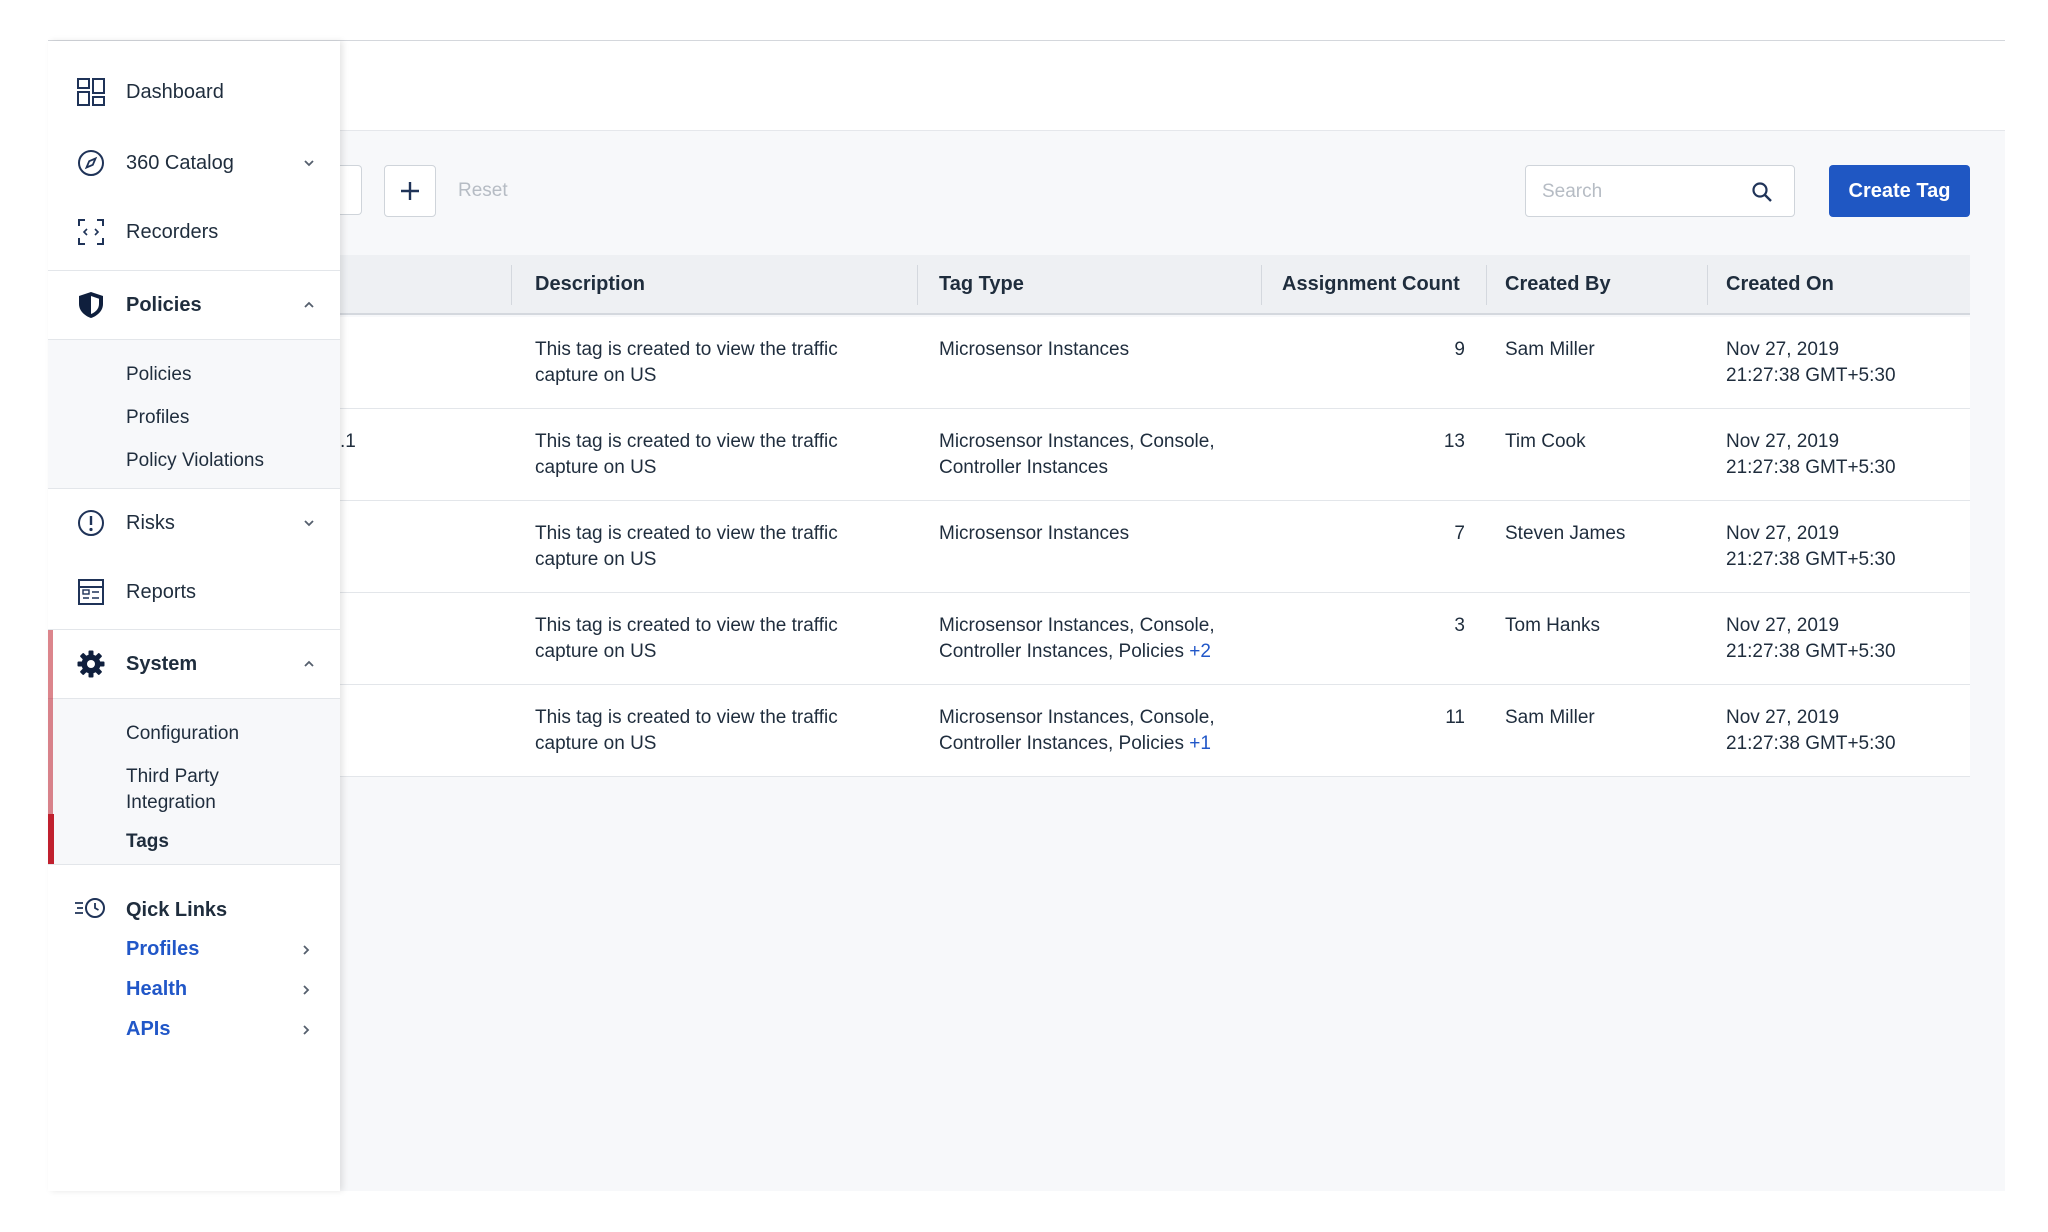 This screenshot has width=2048, height=1232. I want to click on sidebar-item-label: System, so click(162, 663).